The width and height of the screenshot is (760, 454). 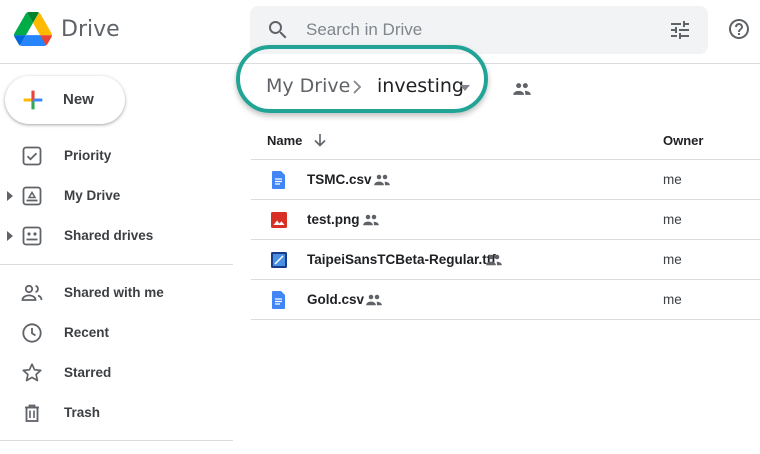 I want to click on priority-icon, so click(x=32, y=156).